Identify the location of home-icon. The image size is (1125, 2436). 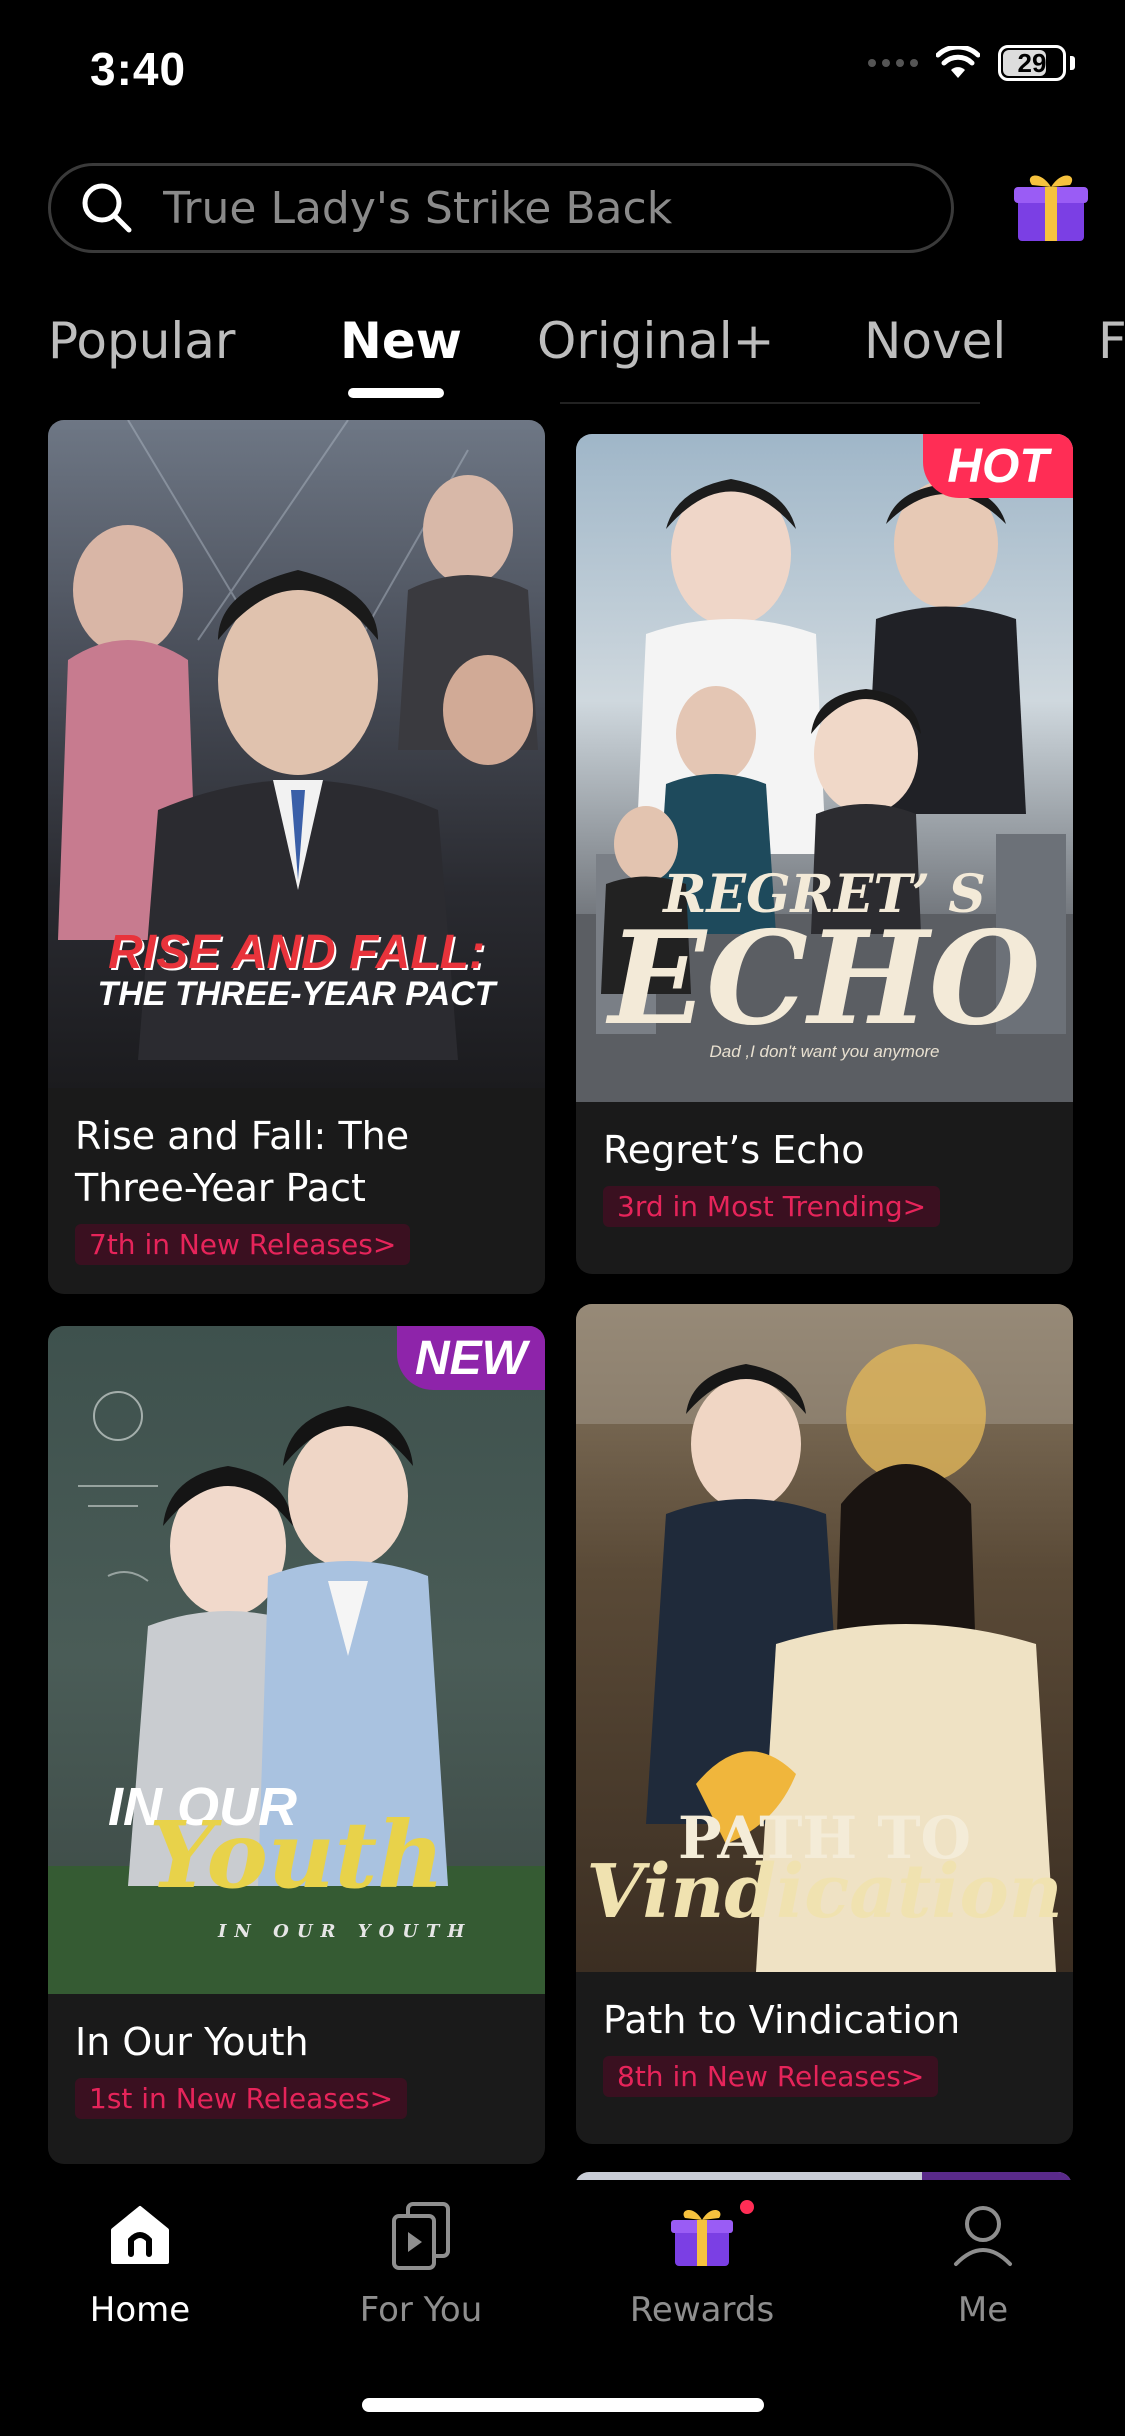
(140, 2235).